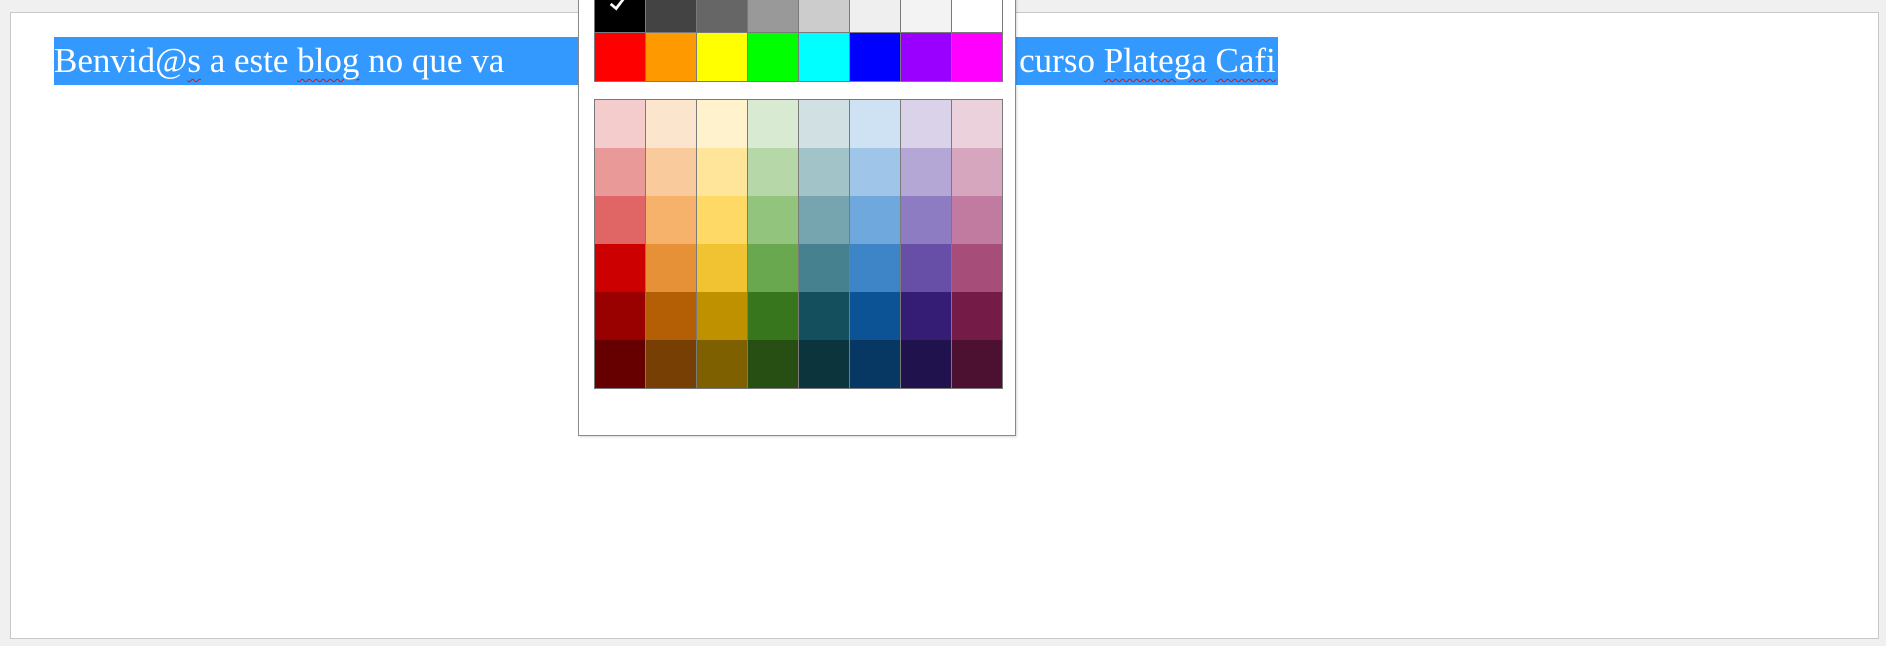  What do you see at coordinates (194, 60) in the screenshot?
I see `text-run-misspelled: s` at bounding box center [194, 60].